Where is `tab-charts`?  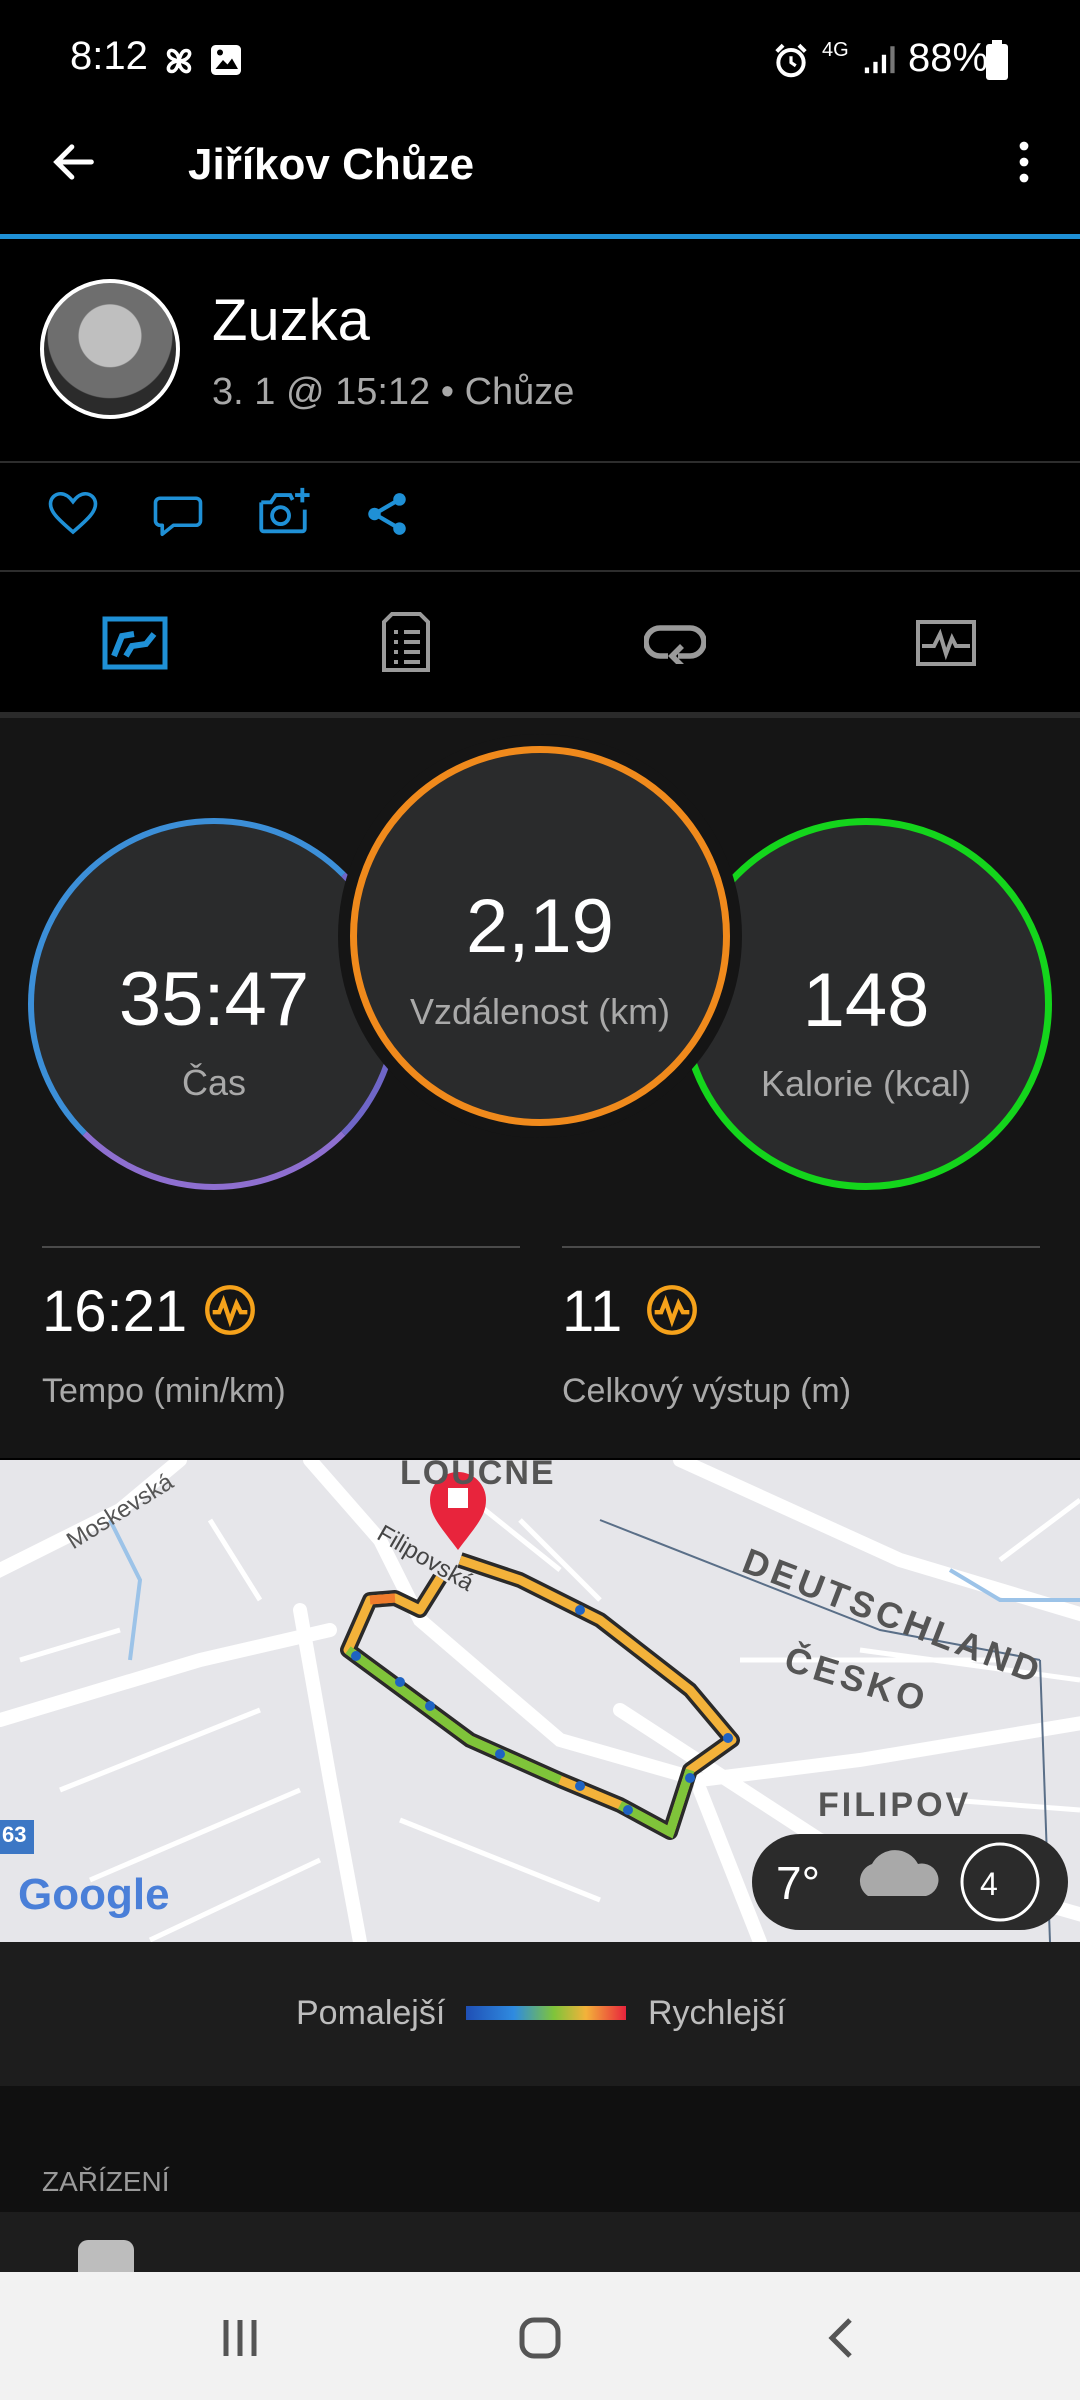
tab-charts is located at coordinates (945, 642).